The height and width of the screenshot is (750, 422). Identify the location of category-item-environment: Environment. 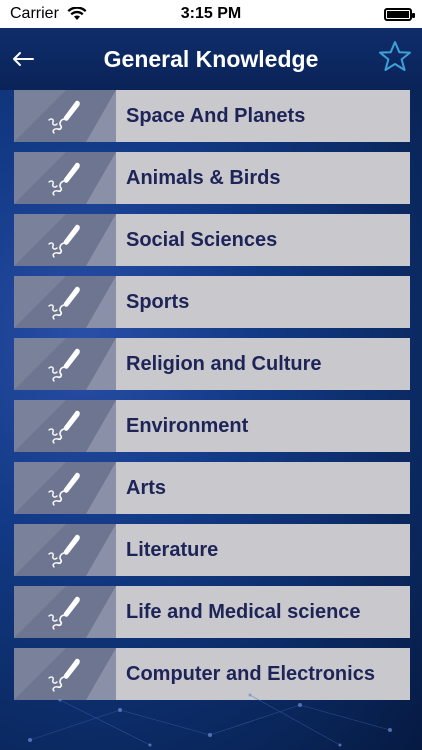
(212, 426).